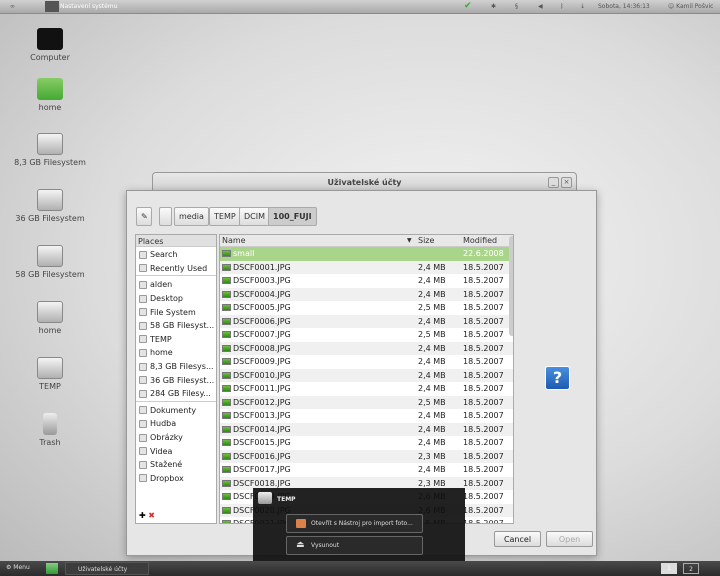 This screenshot has width=720, height=576. Describe the element at coordinates (366, 416) in the screenshot. I see `file-row: DSCF0013.JPG 2,4 MB 18.5.2007` at that location.